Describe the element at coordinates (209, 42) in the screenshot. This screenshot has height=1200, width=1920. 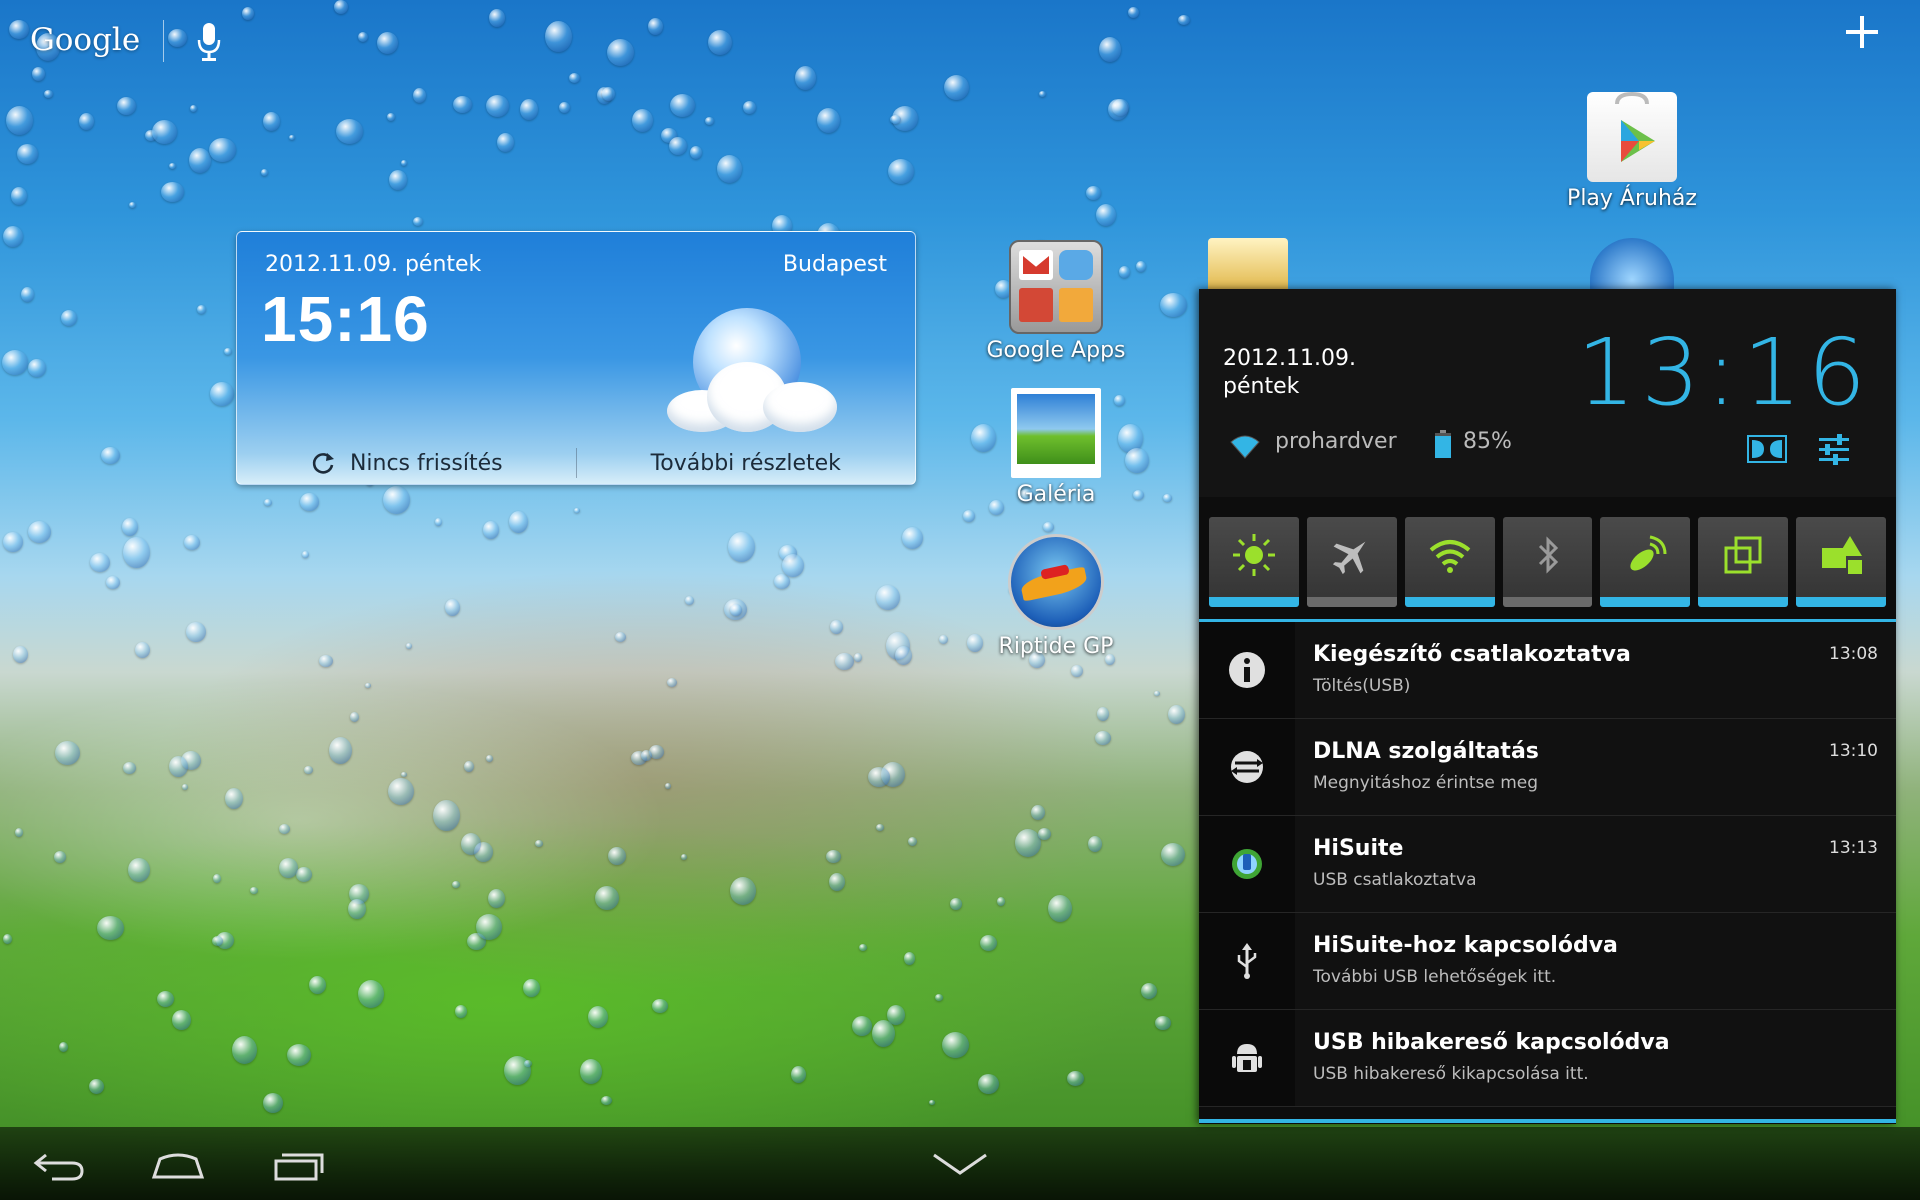
I see `microphone-icon` at that location.